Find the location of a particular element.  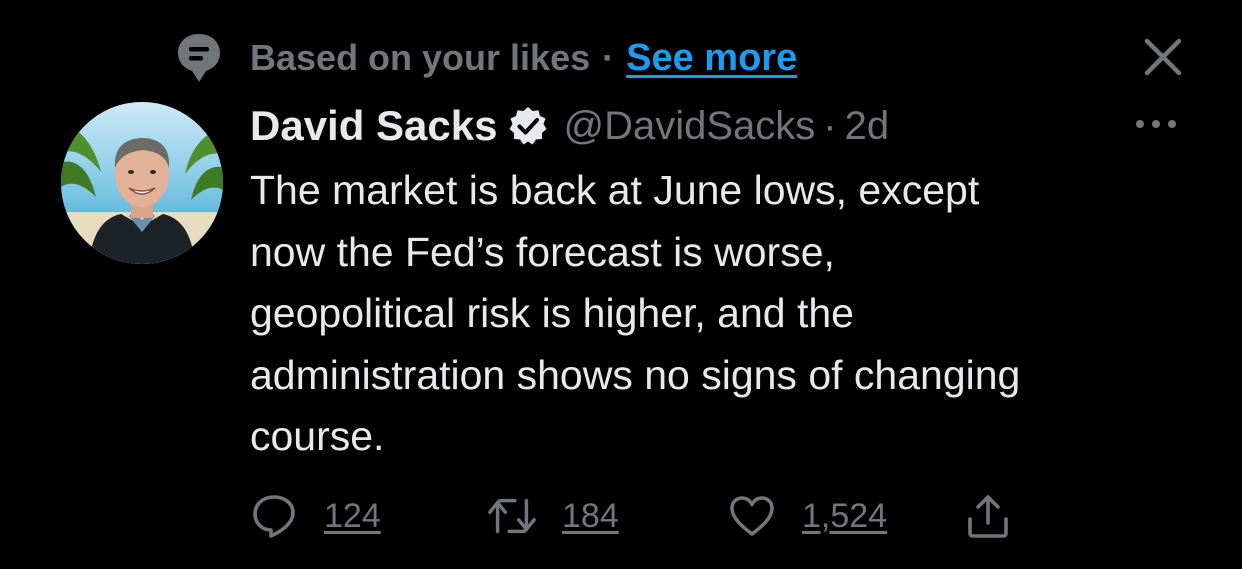

tweet-actions: 124 184 1,524 is located at coordinates (631, 516).